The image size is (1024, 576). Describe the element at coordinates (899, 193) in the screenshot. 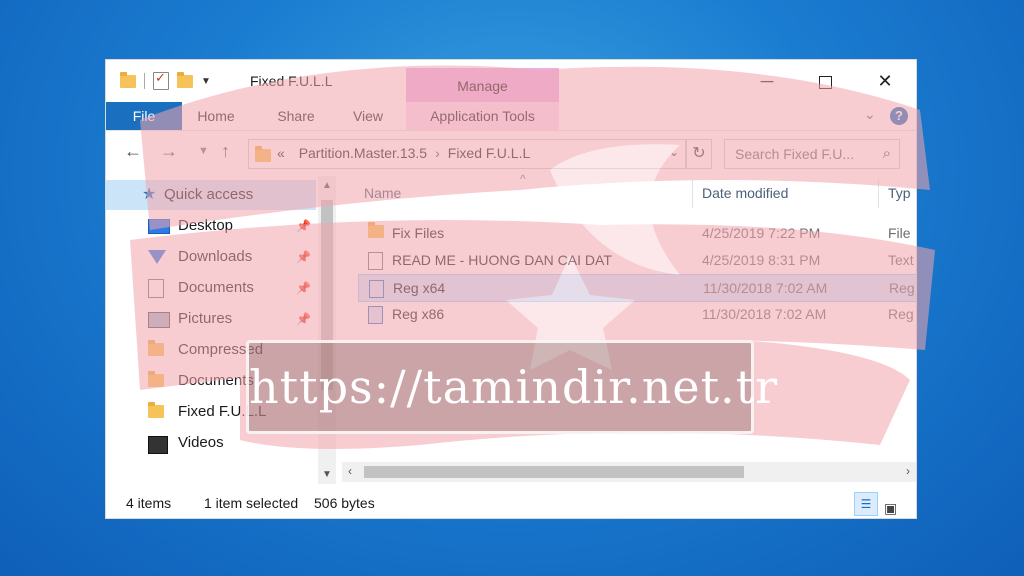

I see `column-header-type: Typ` at that location.